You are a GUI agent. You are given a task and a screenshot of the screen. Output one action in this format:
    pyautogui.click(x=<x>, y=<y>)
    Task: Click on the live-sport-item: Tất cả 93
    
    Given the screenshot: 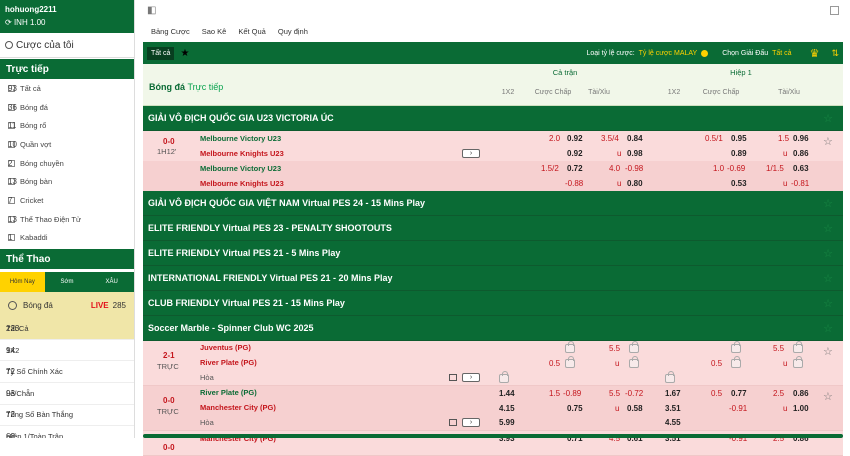 What is the action you would take?
    pyautogui.click(x=67, y=88)
    